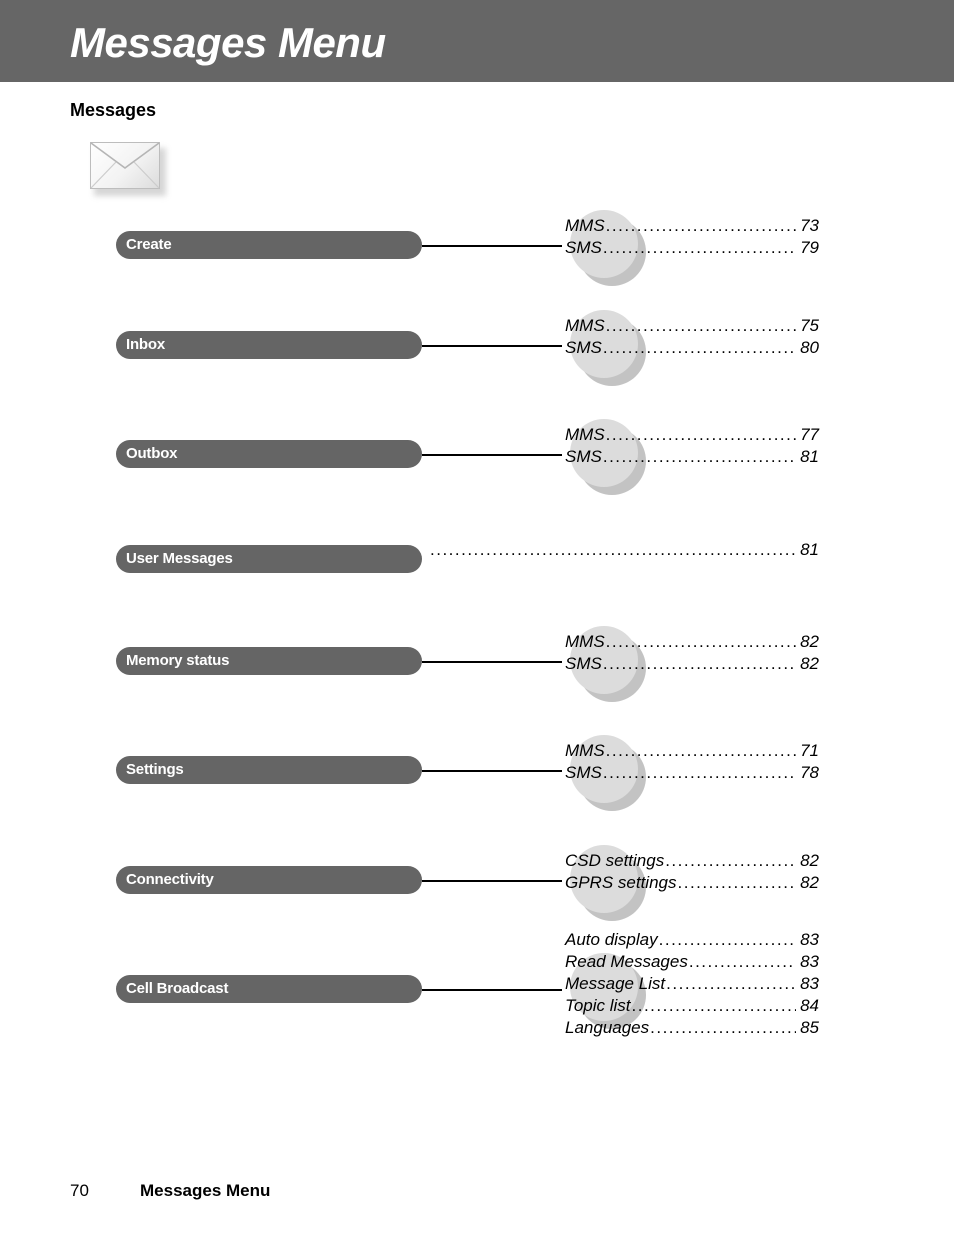 The height and width of the screenshot is (1240, 954). I want to click on menu-item-outbox: Outbox, so click(269, 454).